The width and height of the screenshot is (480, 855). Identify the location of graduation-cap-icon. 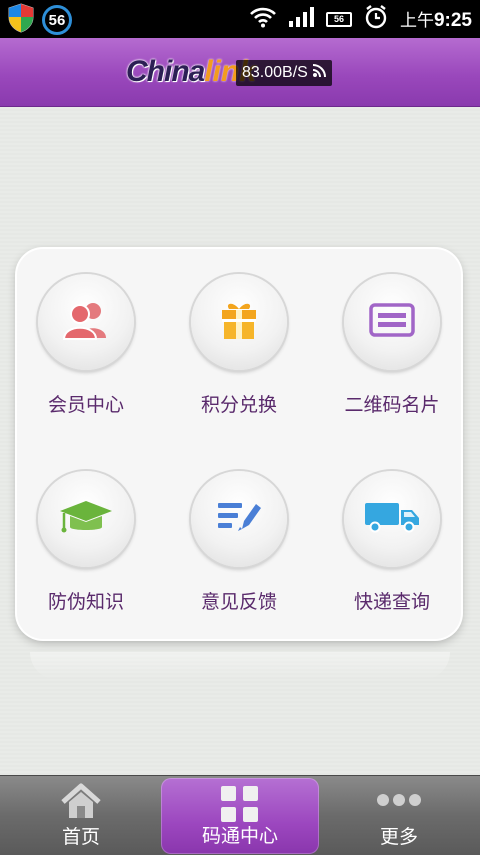
(86, 519).